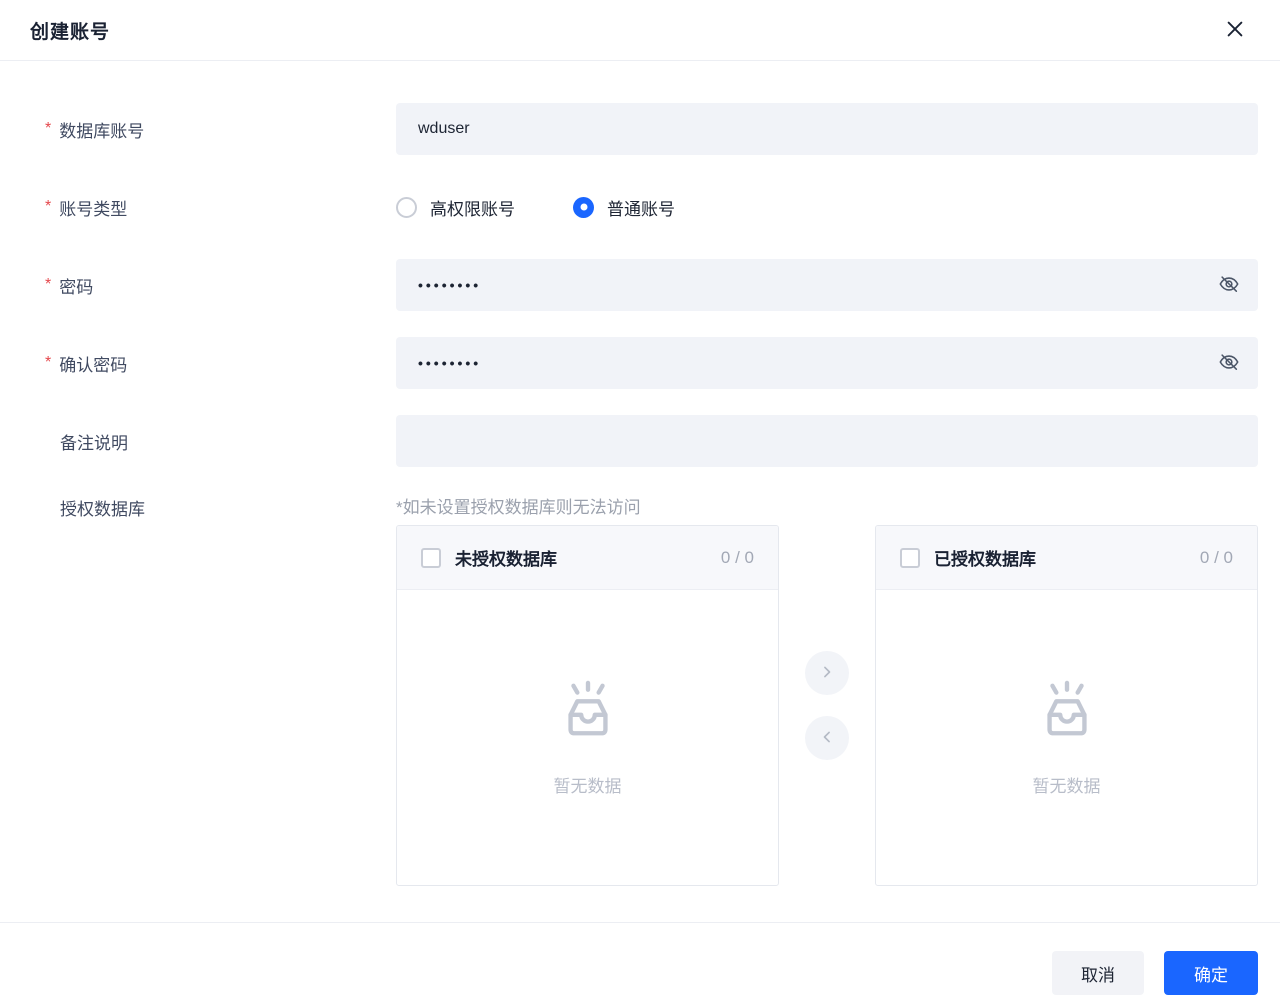  Describe the element at coordinates (587, 558) in the screenshot. I see `source-panel-header: 未授权数据库 0 / 0` at that location.